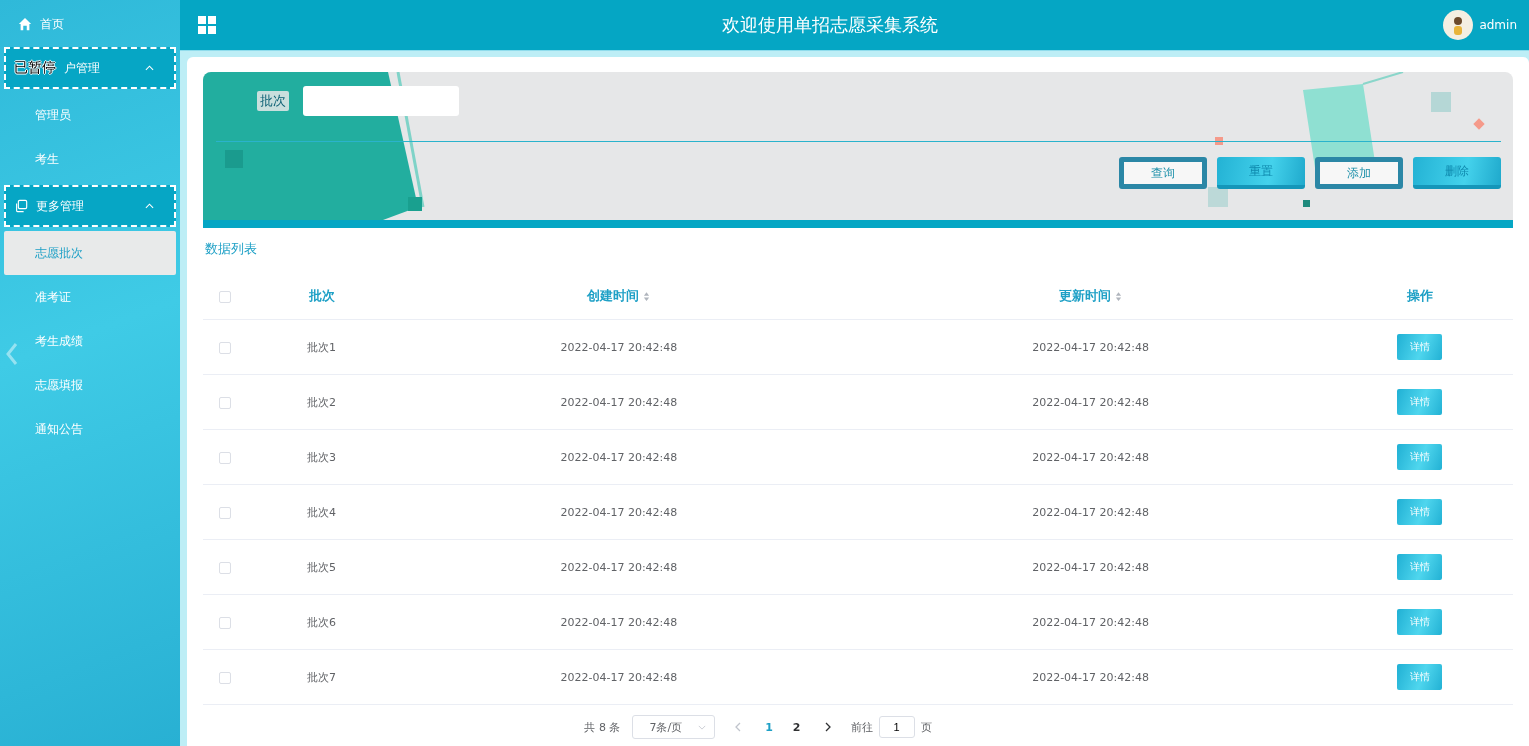 The width and height of the screenshot is (1529, 746). I want to click on avatar-icon, so click(1458, 25).